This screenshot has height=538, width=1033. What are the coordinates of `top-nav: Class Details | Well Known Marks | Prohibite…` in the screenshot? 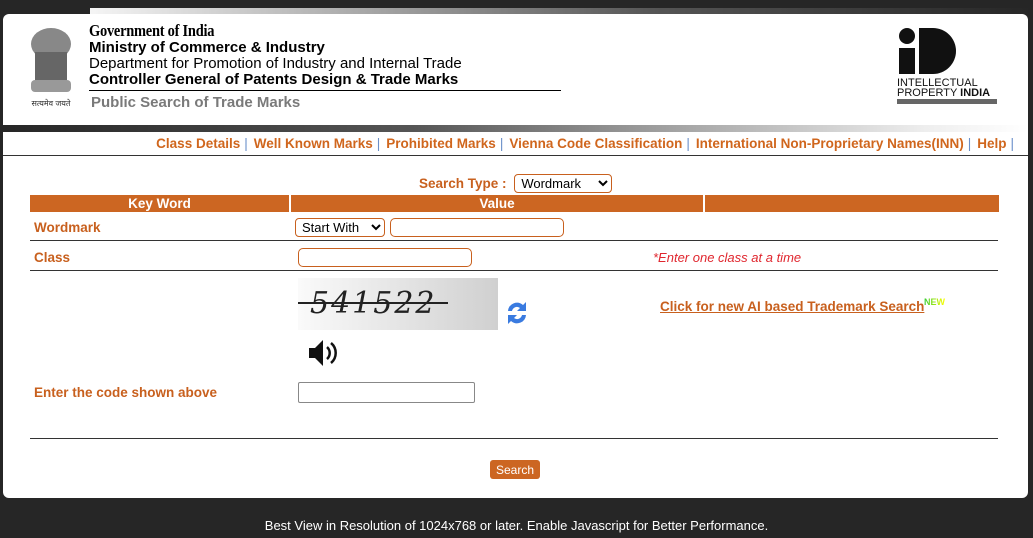 It's located at (588, 143).